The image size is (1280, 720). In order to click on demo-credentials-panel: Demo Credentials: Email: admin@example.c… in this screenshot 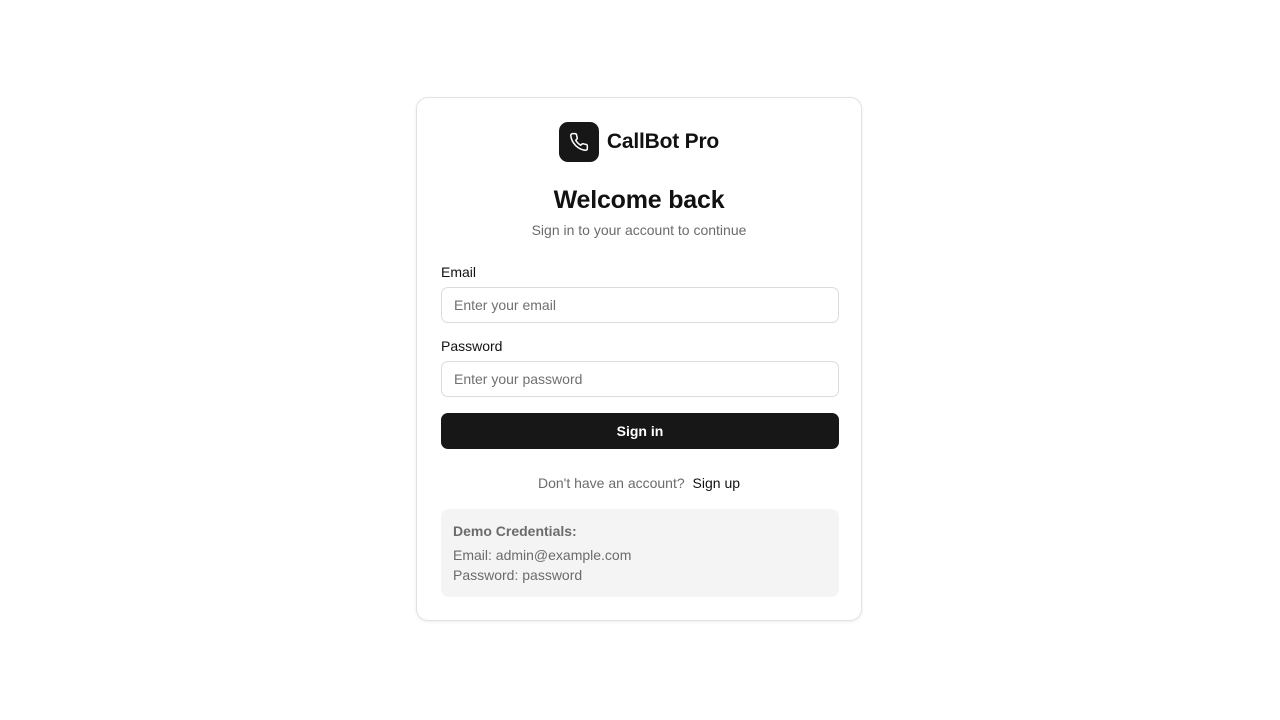, I will do `click(640, 553)`.